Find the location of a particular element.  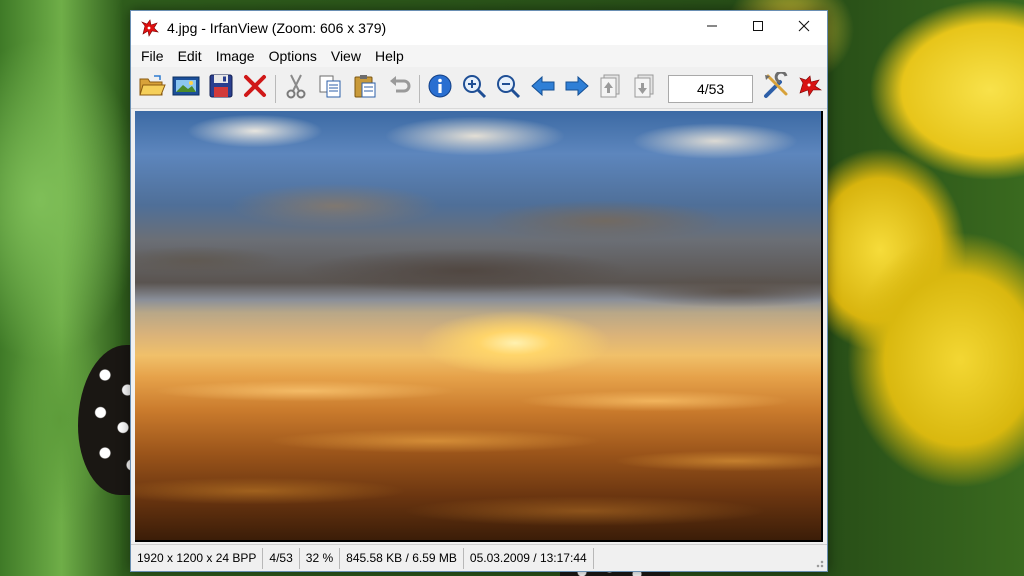

about-button is located at coordinates (810, 89).